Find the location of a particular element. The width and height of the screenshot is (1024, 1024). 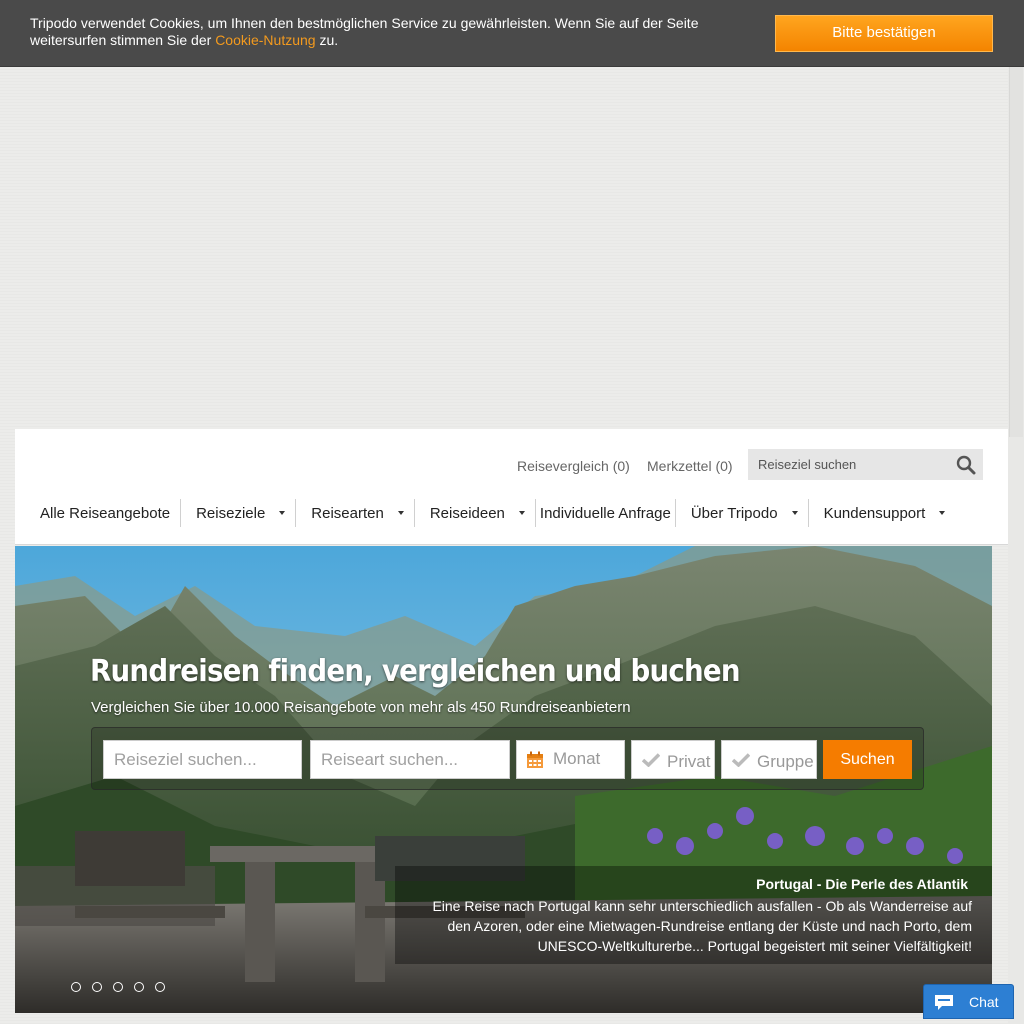

chat-bubble-icon is located at coordinates (944, 1002).